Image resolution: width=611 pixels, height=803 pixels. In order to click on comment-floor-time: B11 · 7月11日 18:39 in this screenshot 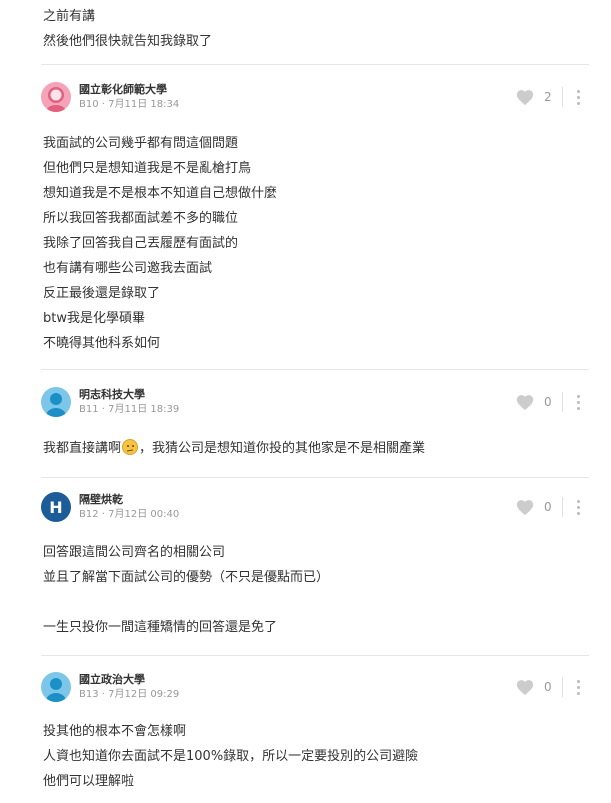, I will do `click(129, 409)`.